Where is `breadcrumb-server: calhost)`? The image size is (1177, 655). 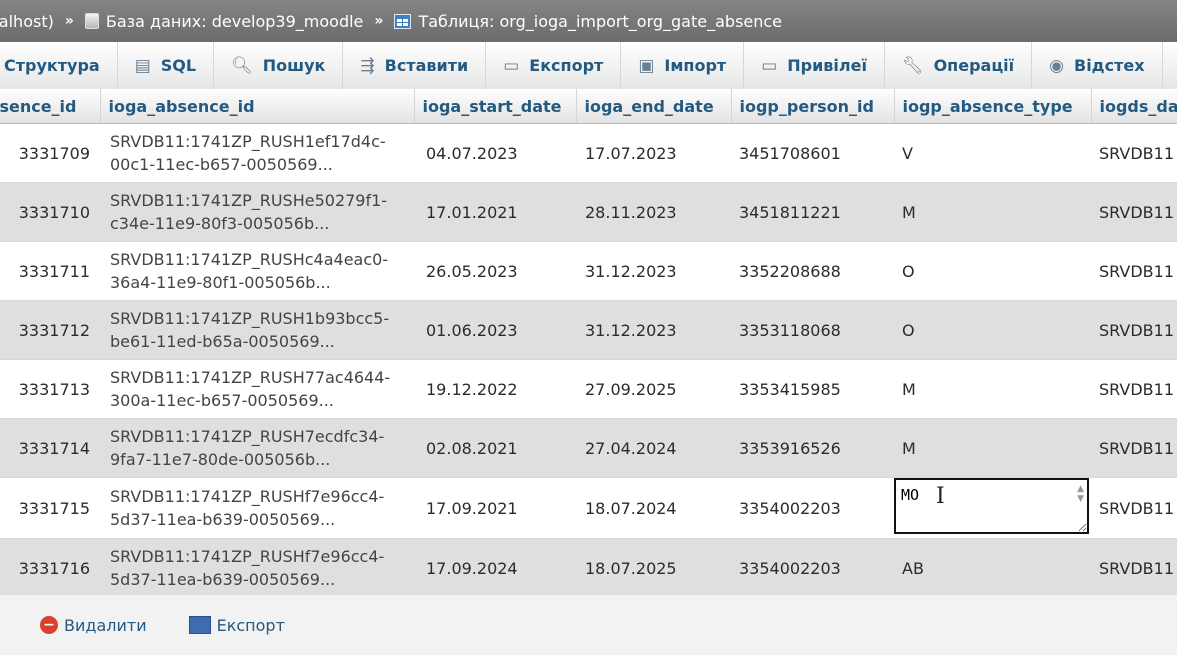
breadcrumb-server: calhost) is located at coordinates (27, 21).